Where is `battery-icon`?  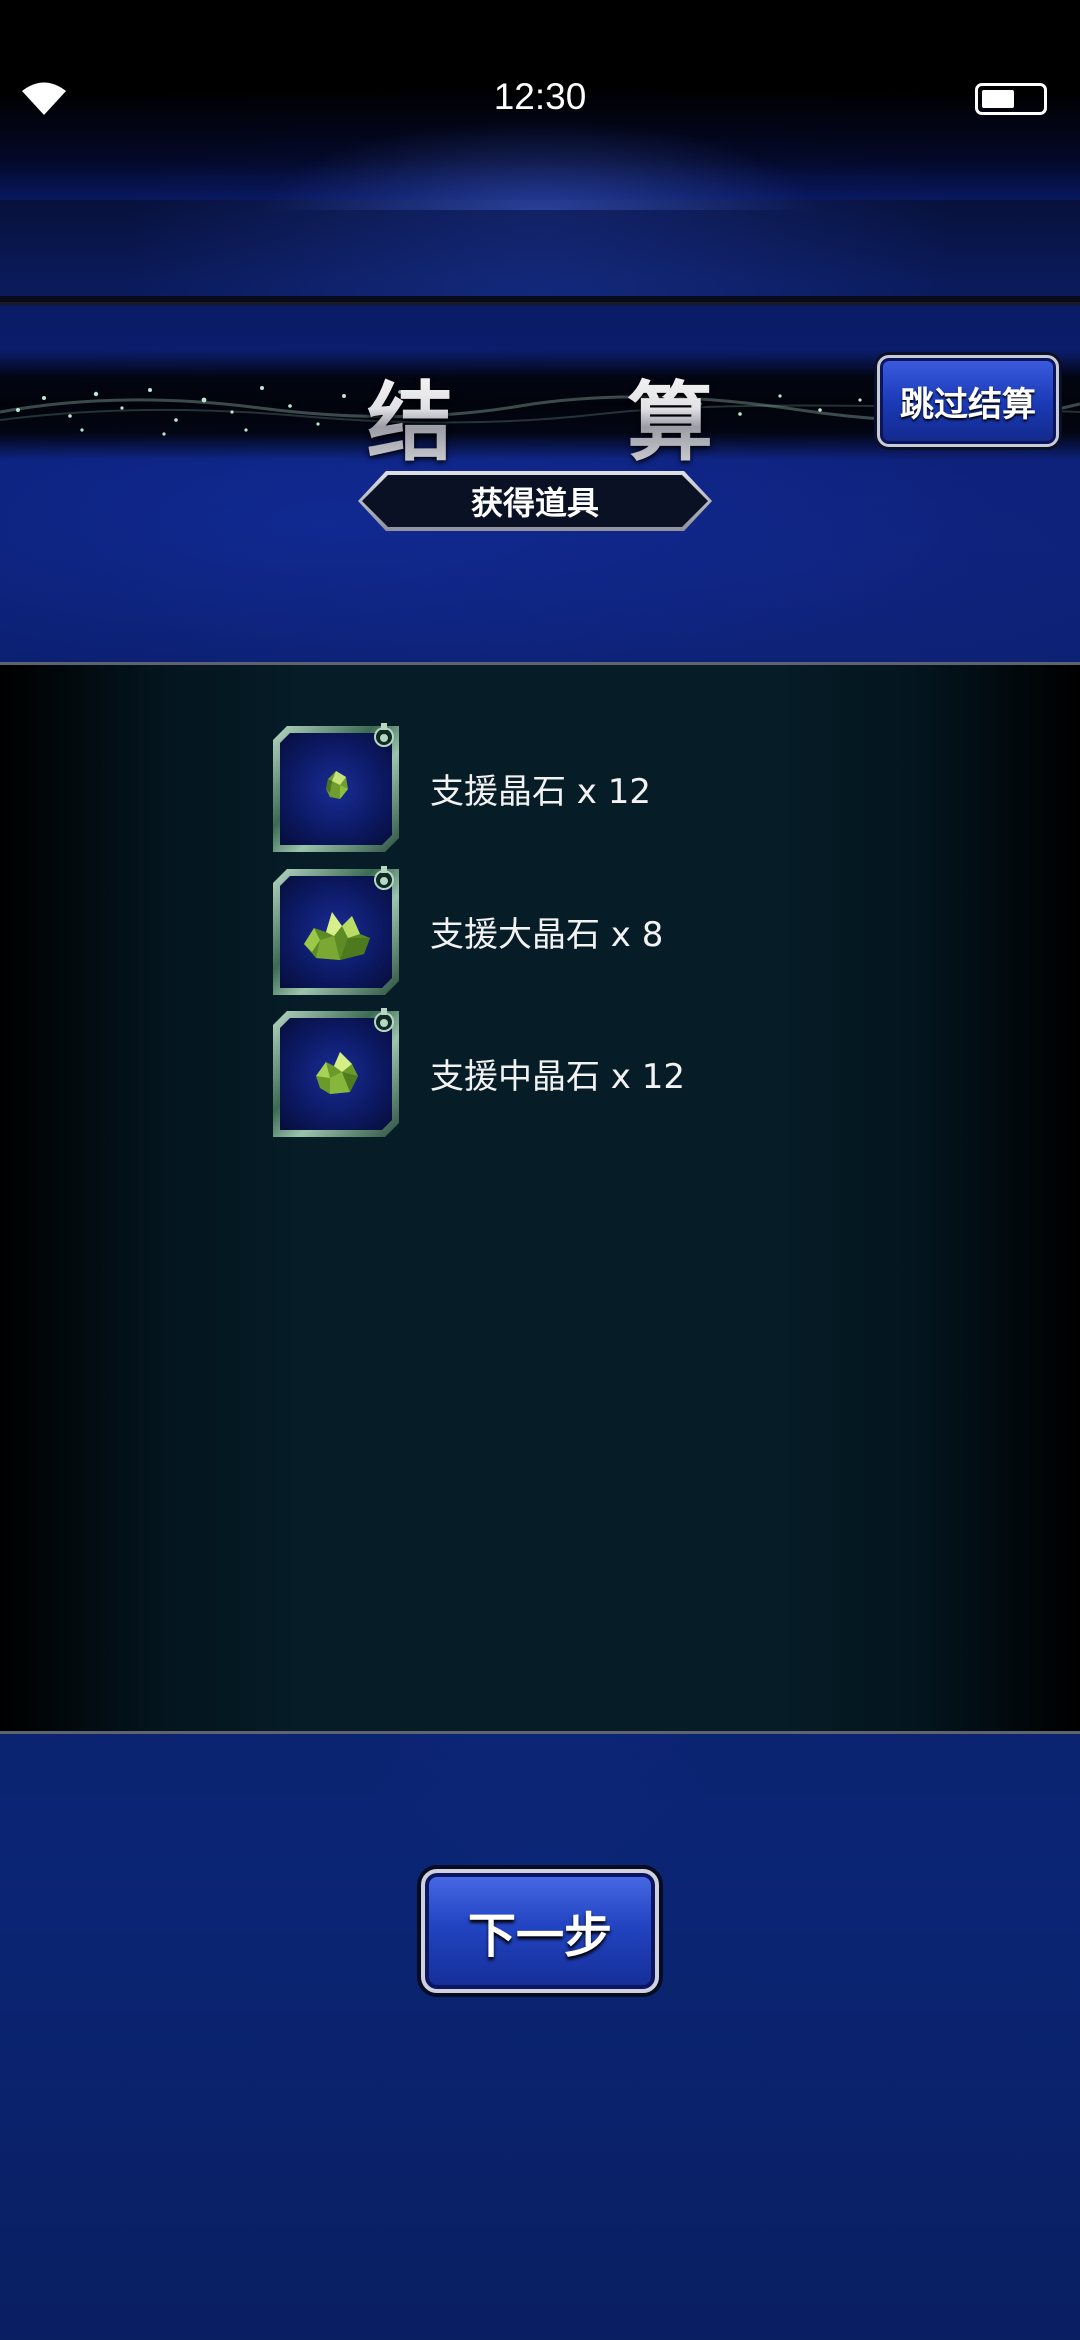
battery-icon is located at coordinates (1011, 99).